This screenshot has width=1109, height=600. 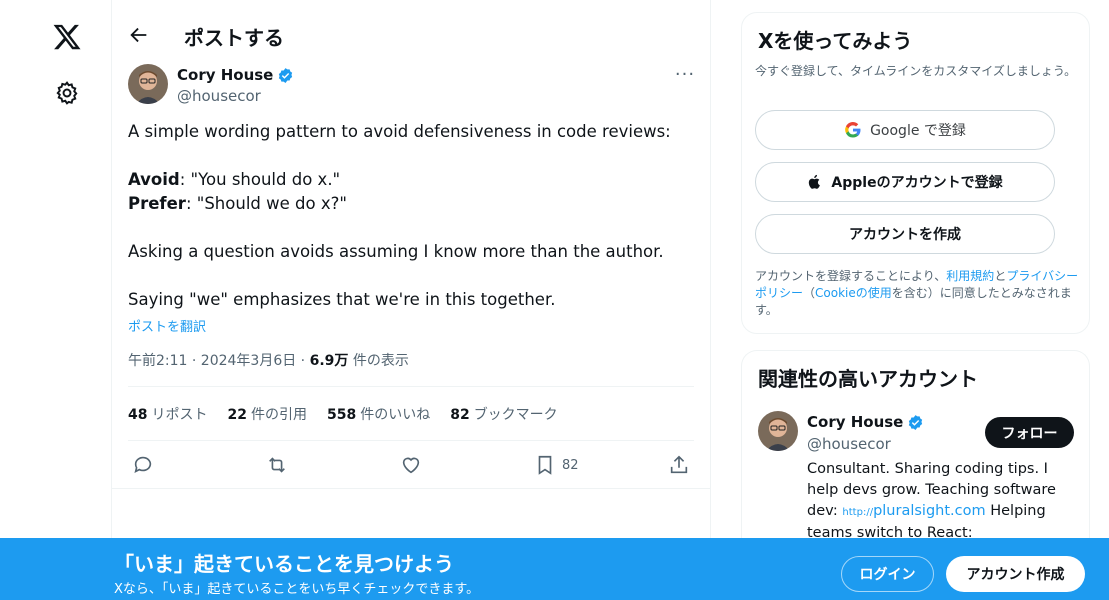 I want to click on follow-button: フォロー, so click(x=1029, y=432).